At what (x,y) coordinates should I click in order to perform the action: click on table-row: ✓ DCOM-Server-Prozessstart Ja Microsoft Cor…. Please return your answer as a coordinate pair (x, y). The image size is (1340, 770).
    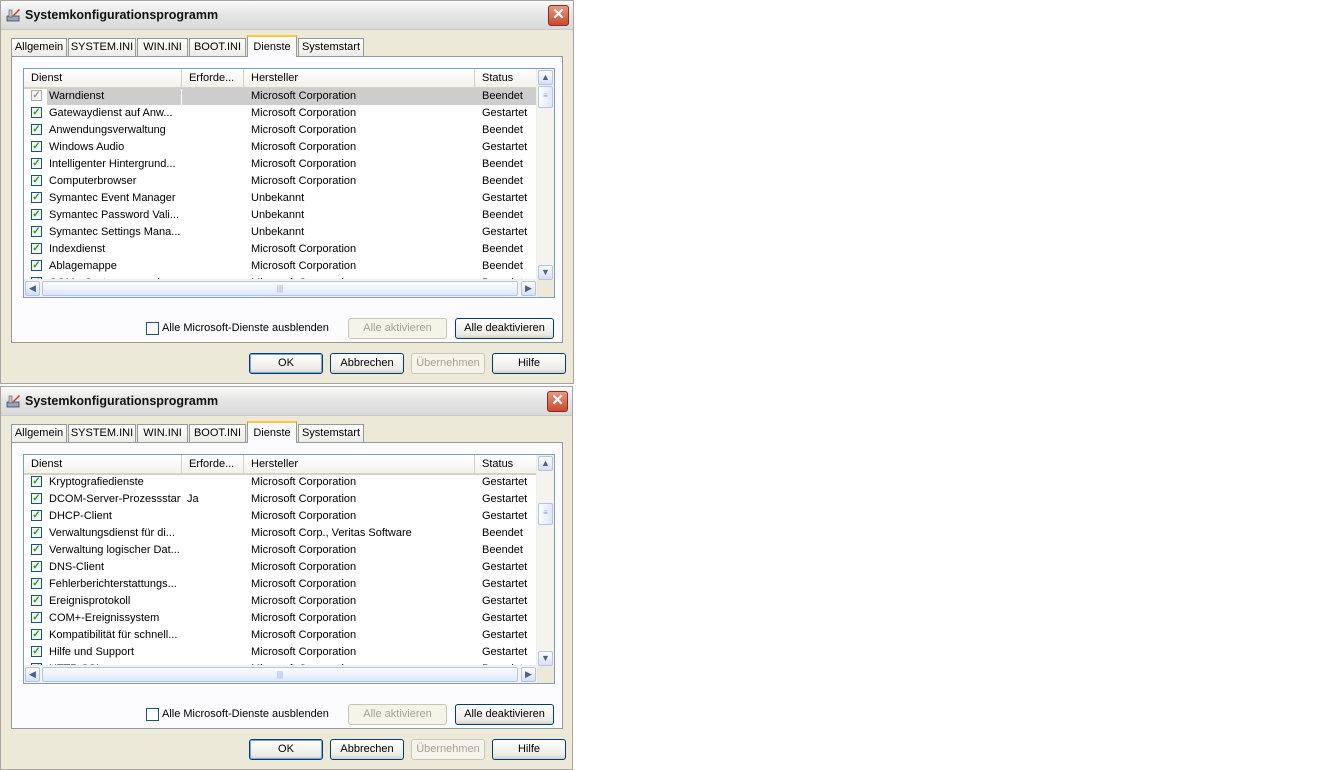
    Looking at the image, I should click on (280, 499).